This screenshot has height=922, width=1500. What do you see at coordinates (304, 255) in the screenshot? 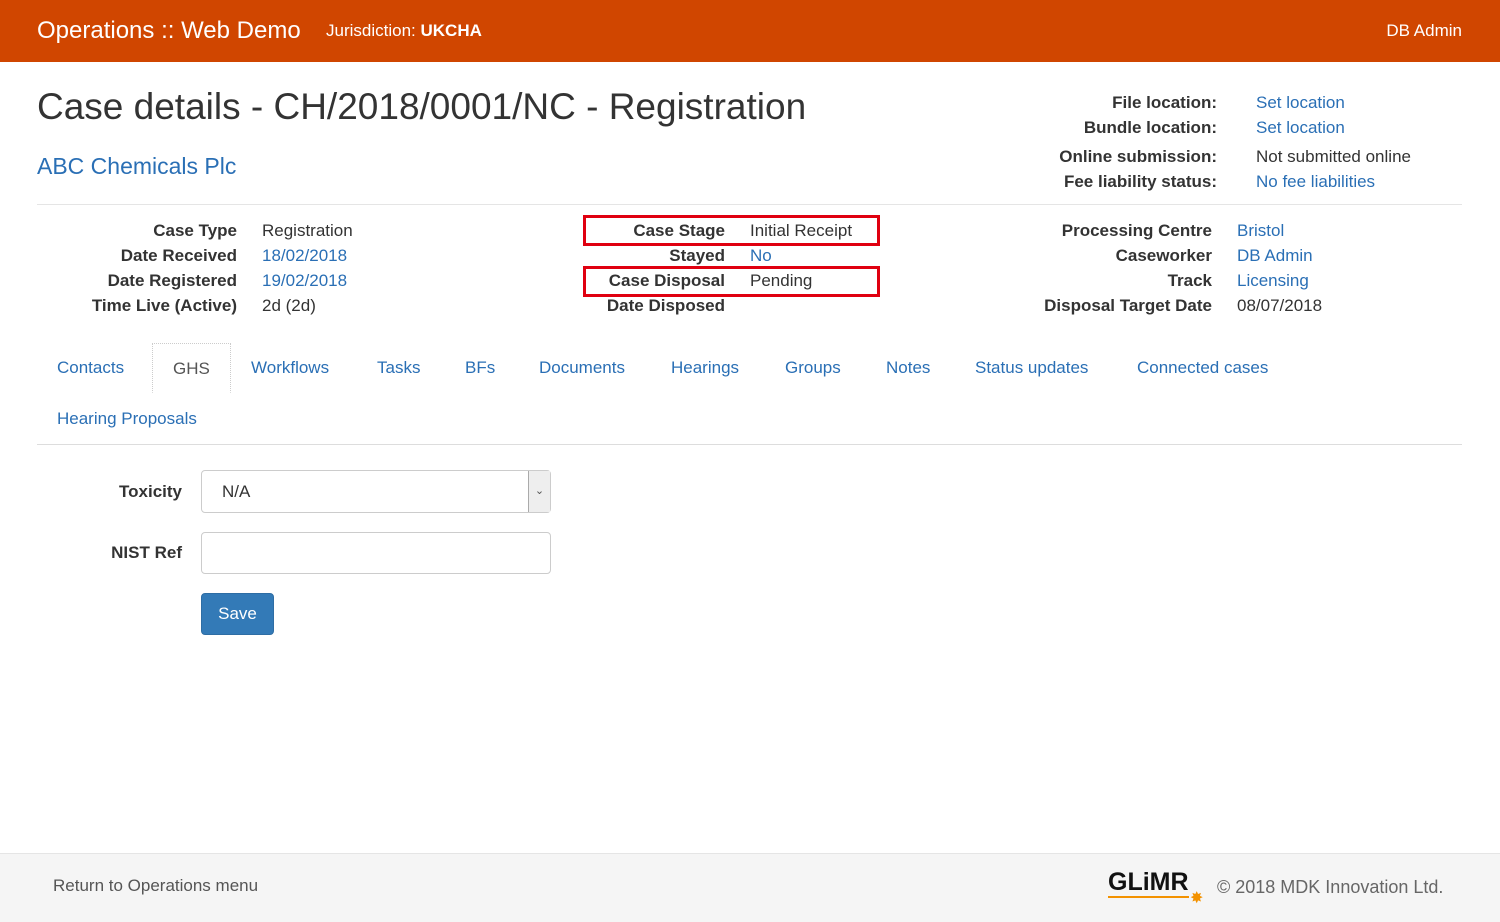
I see `info-value: 18/02/2018` at bounding box center [304, 255].